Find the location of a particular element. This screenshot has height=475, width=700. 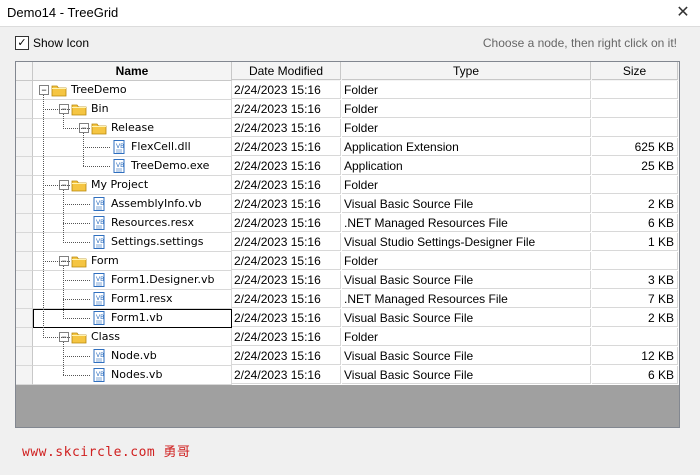

cell-name: − My Project is located at coordinates (132, 185).